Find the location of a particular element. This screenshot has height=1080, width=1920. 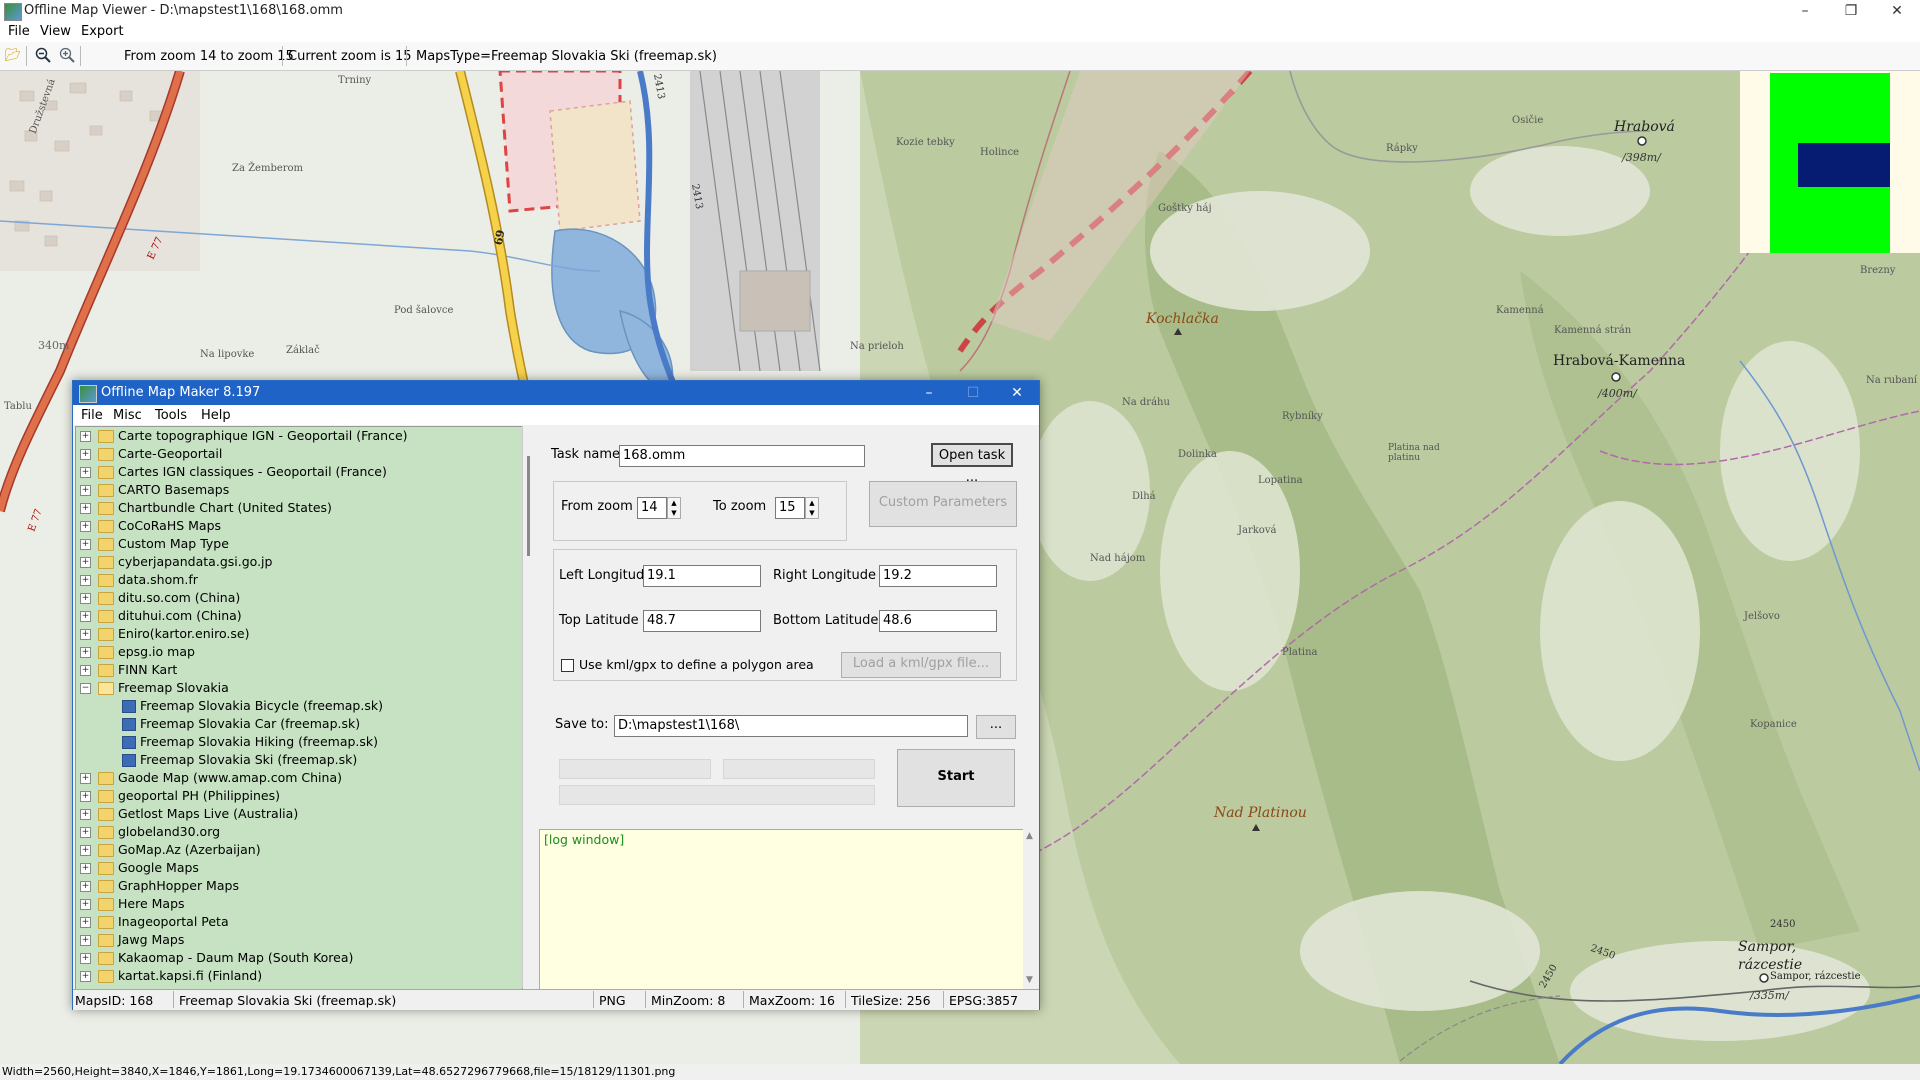

kml-checkbox is located at coordinates (567, 665).